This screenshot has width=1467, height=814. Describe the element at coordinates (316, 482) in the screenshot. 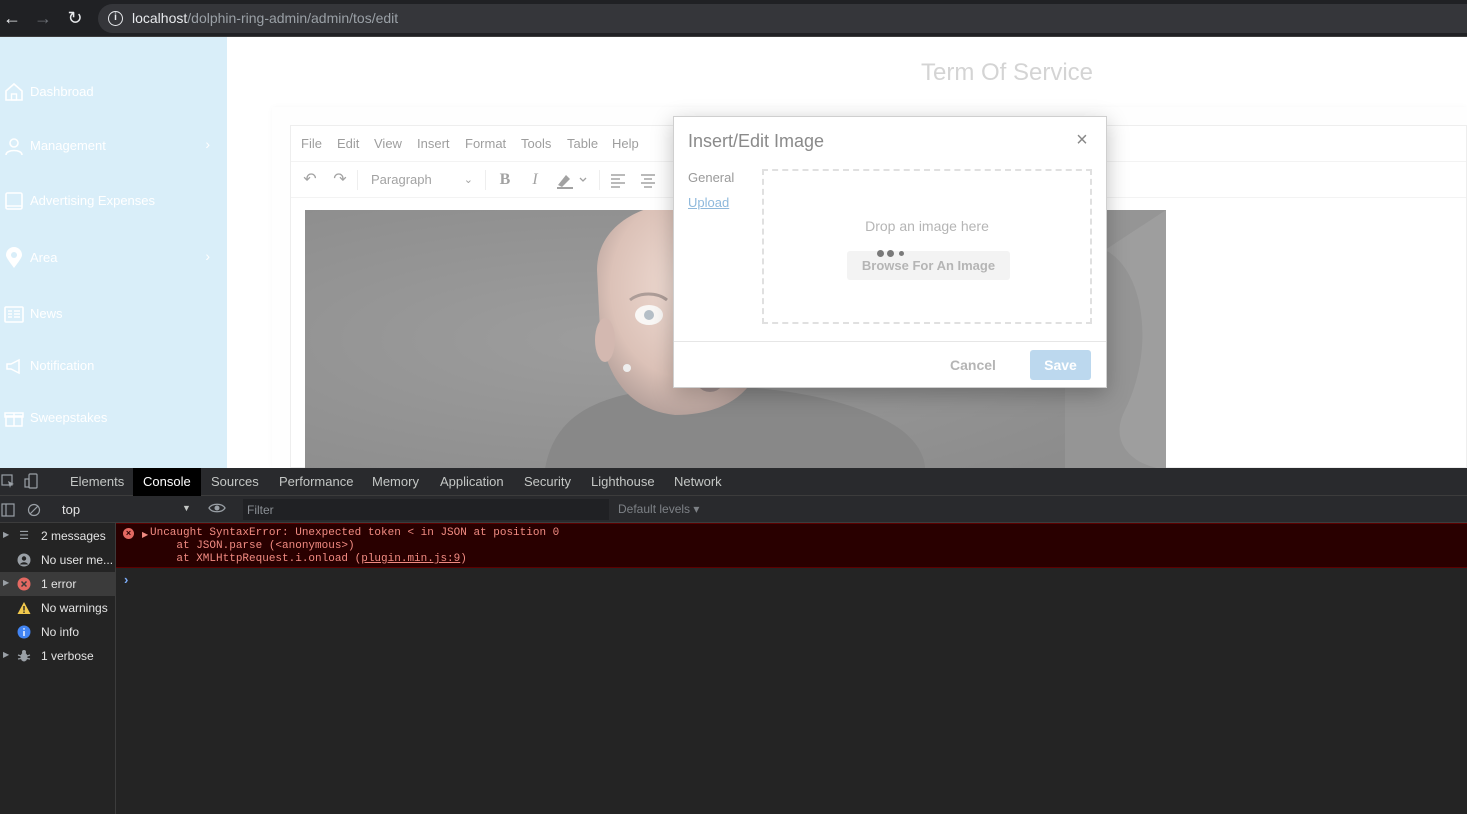

I see `devtools-tab-performance: Performance` at that location.